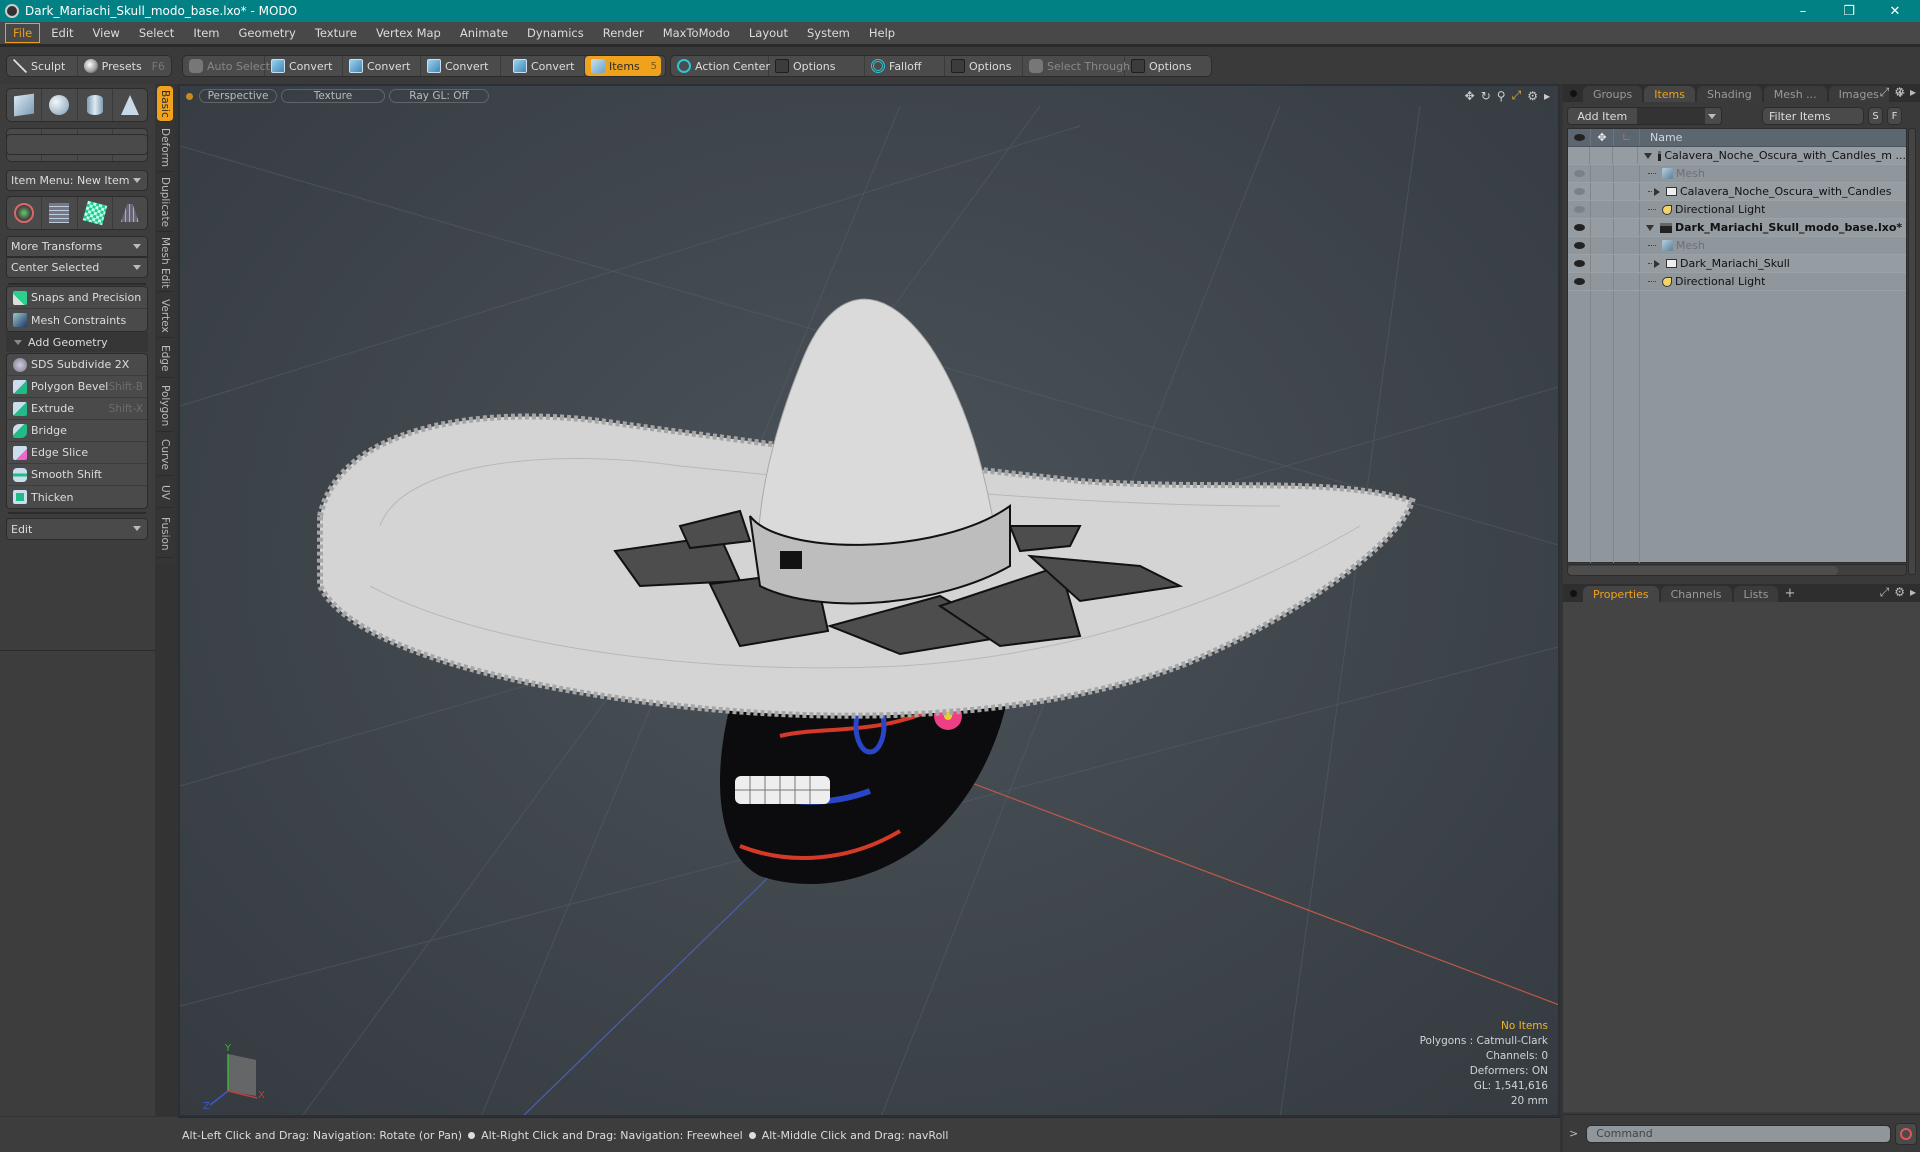 This screenshot has height=1152, width=1920. Describe the element at coordinates (1789, 594) in the screenshot. I see `add-tab-icon: +` at that location.